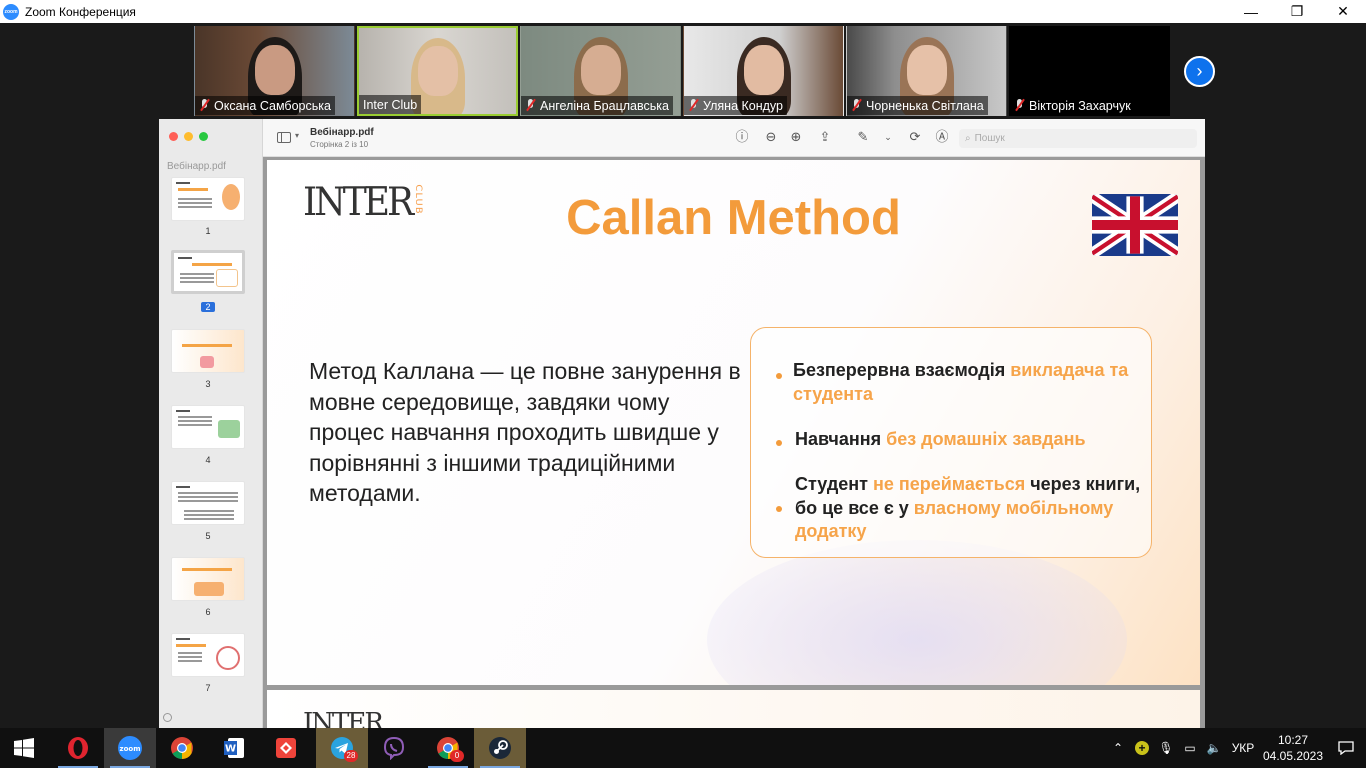 The height and width of the screenshot is (768, 1366). Describe the element at coordinates (342, 748) in the screenshot. I see `taskbar-telegram: 28` at that location.